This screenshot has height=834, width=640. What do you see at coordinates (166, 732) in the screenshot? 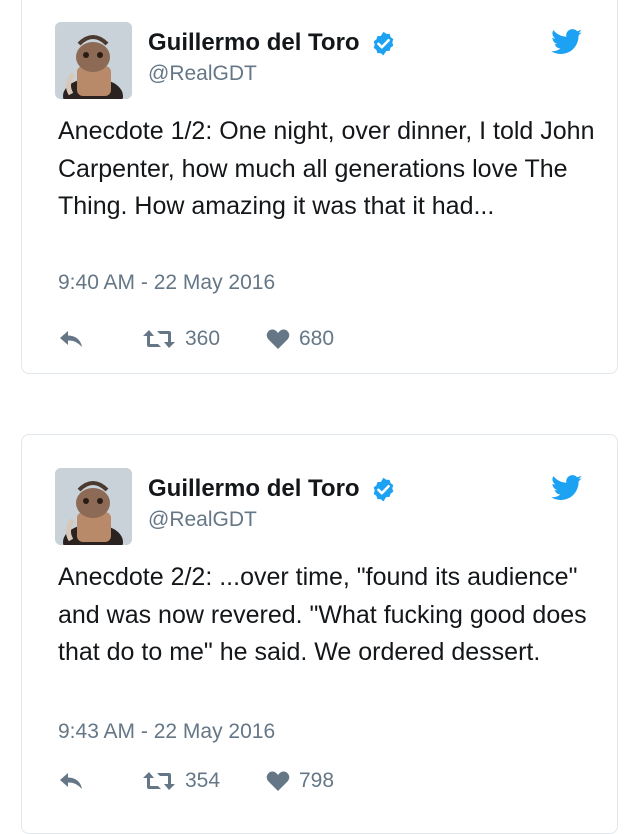
I see `tweet-timestamp: 9:43 AM - 22 May 2016` at bounding box center [166, 732].